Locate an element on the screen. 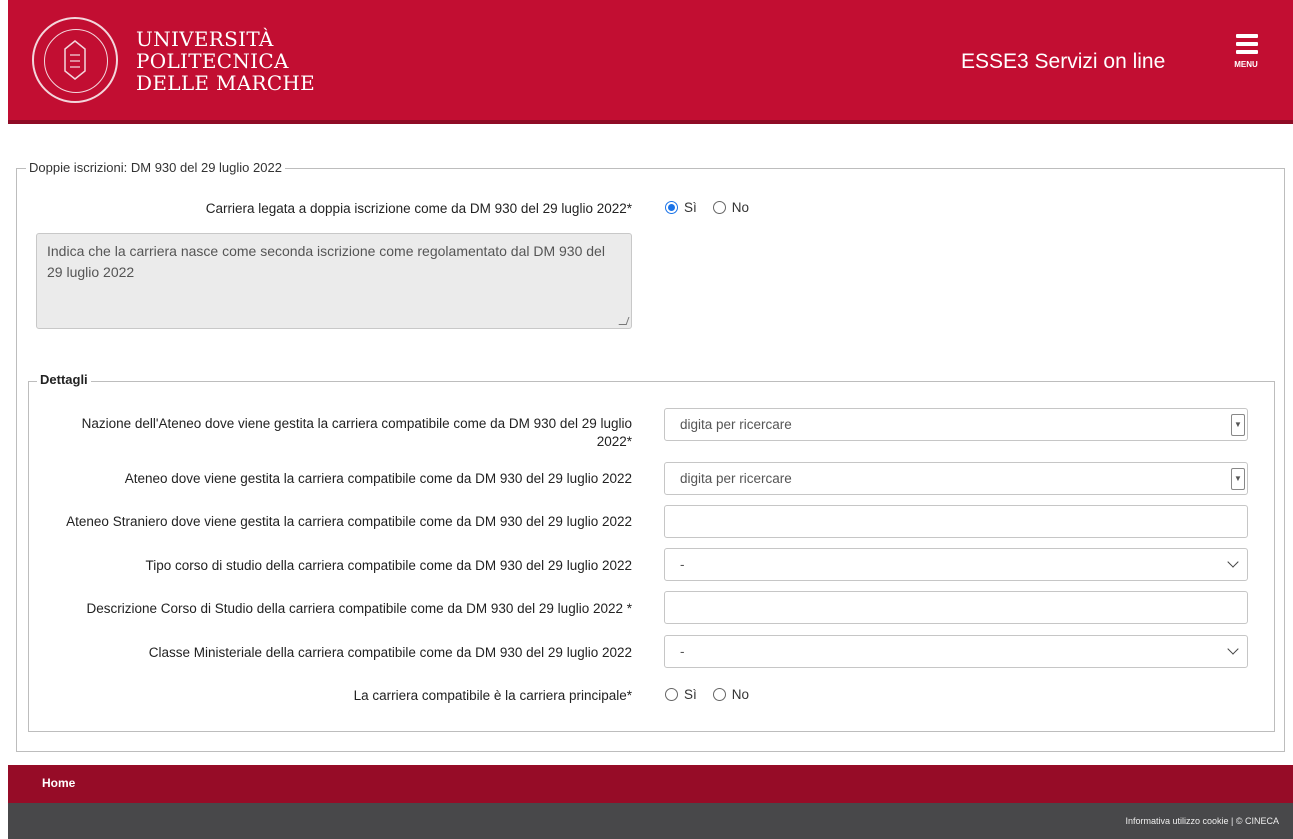 The width and height of the screenshot is (1293, 839). course-type-value: - is located at coordinates (682, 564).